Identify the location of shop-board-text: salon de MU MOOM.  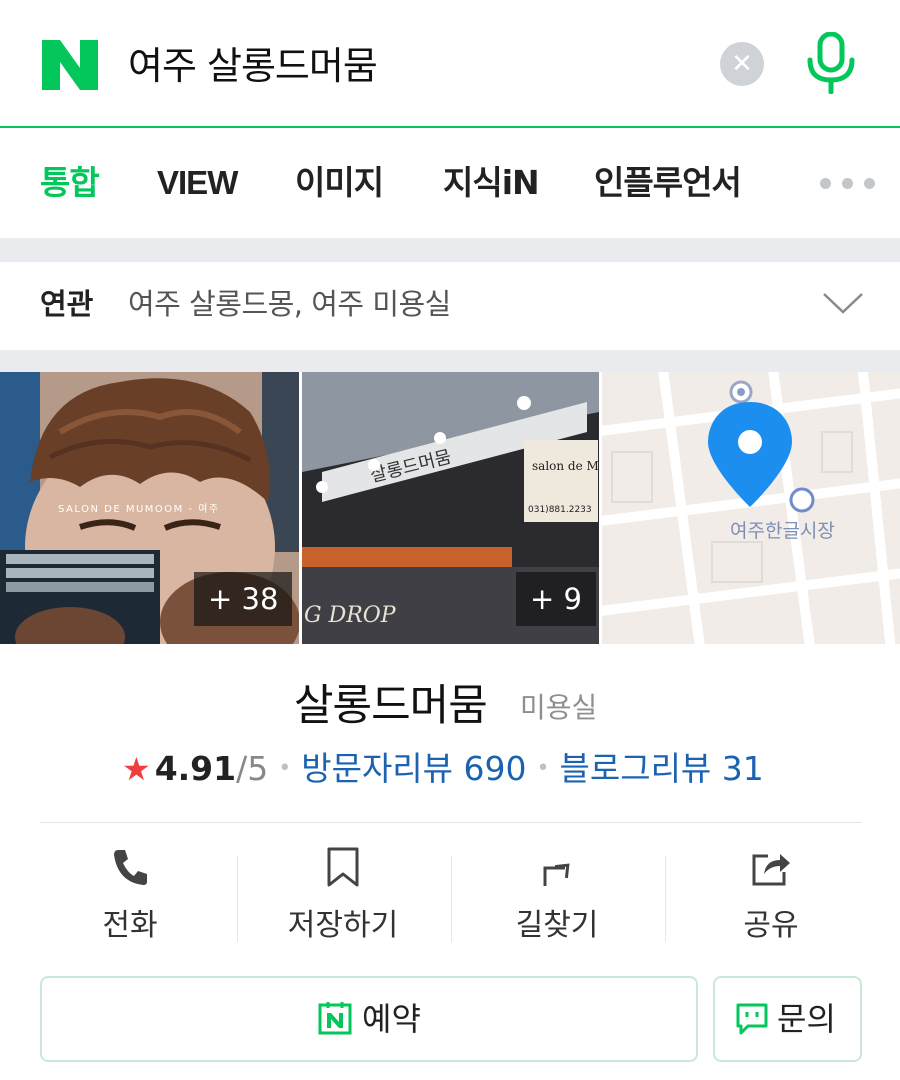
(565, 466).